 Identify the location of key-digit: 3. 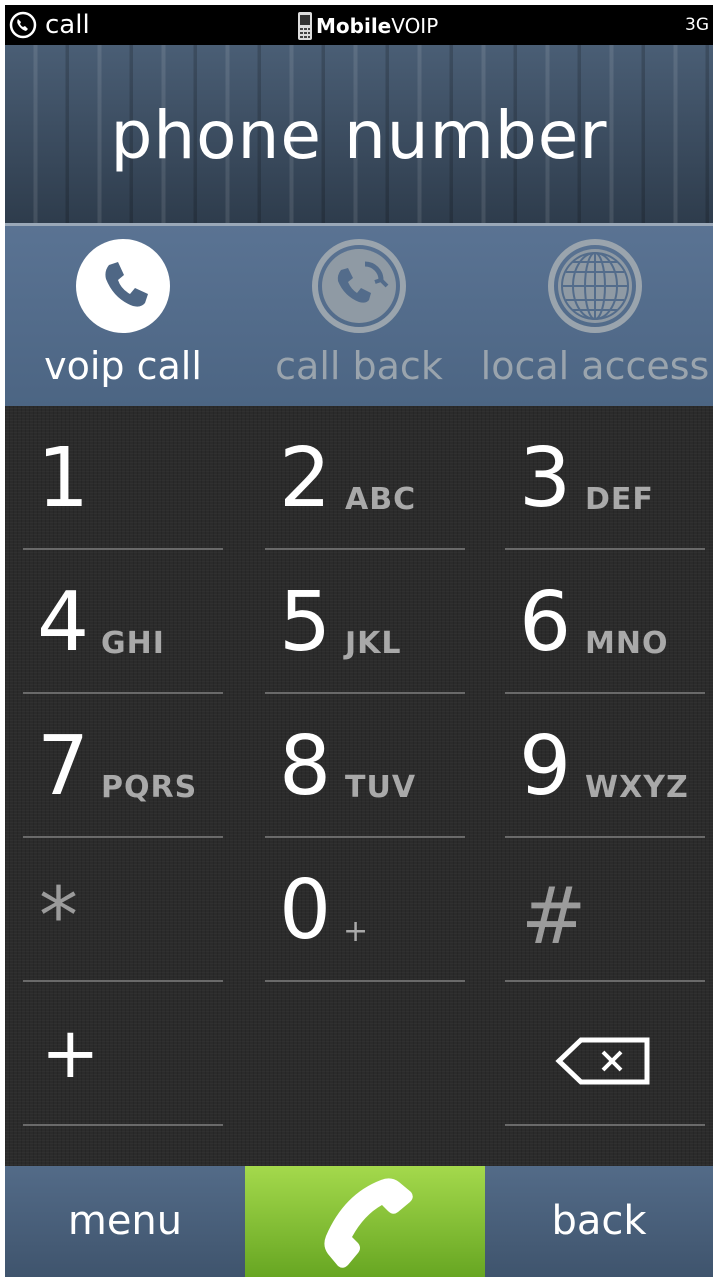
(545, 478).